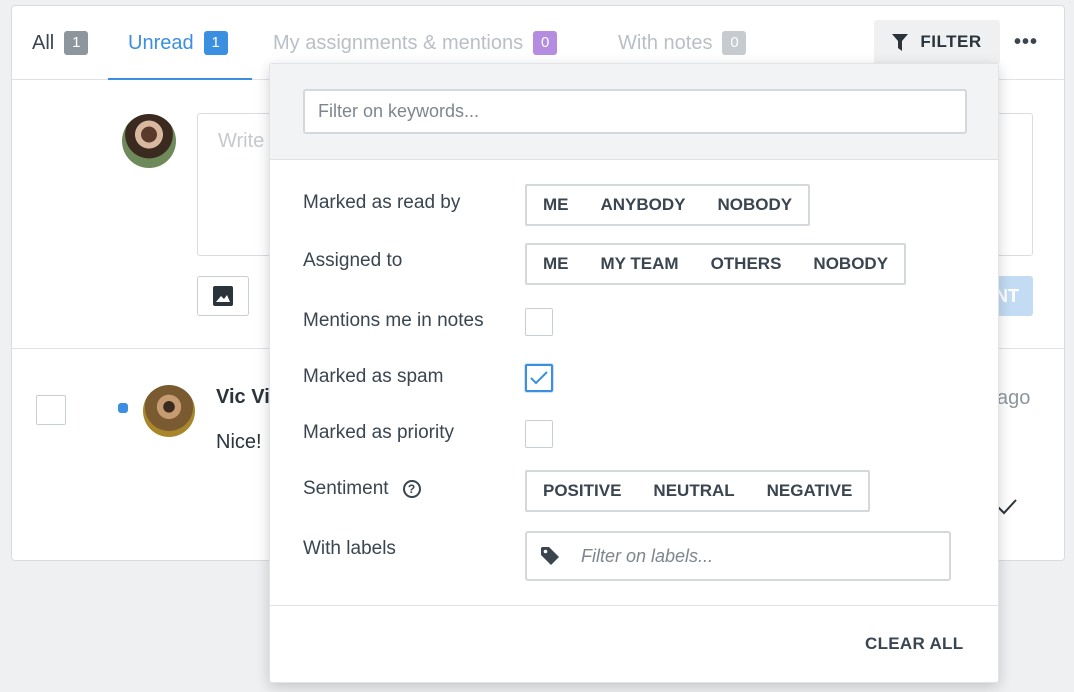 This screenshot has height=692, width=1074. Describe the element at coordinates (556, 205) in the screenshot. I see `read-by-me: ME` at that location.